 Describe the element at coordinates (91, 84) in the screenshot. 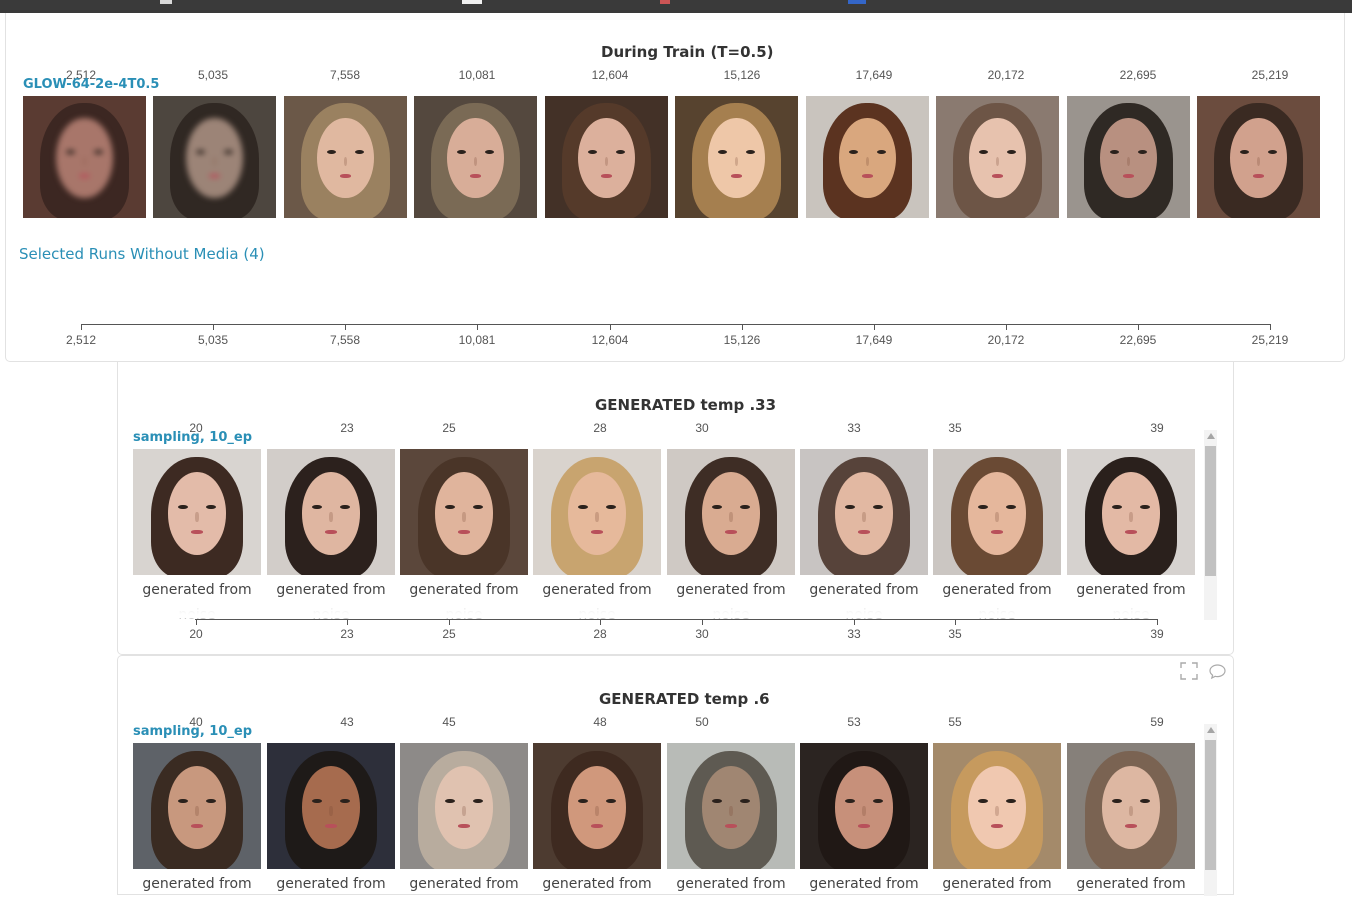

I see `run-name-label: GLOW-64-2e-4T0.5` at that location.